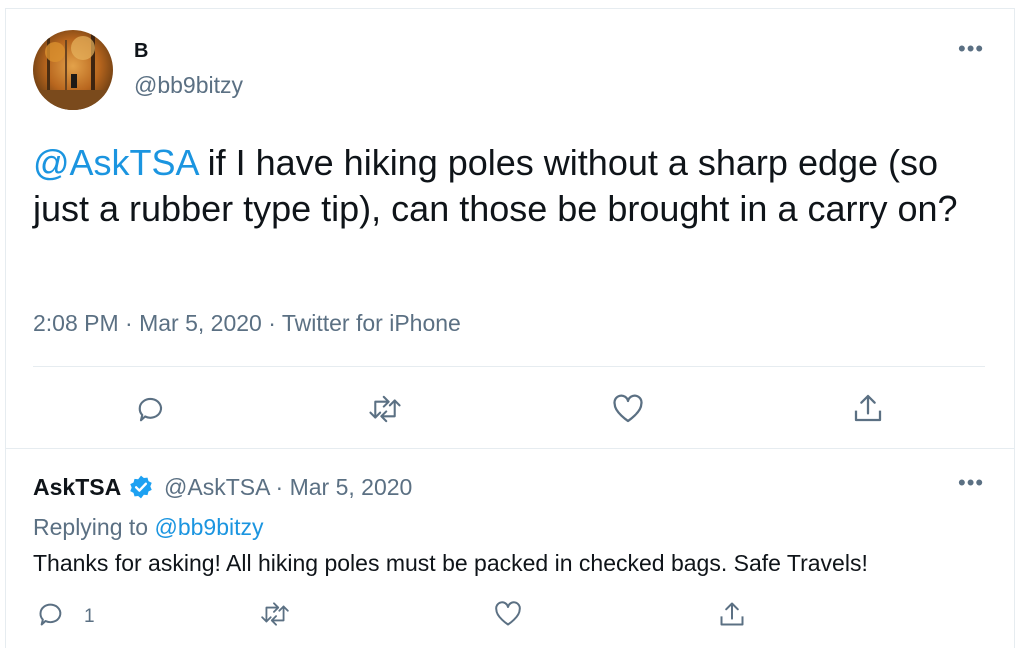  Describe the element at coordinates (89, 616) in the screenshot. I see `reply-count: 1` at that location.